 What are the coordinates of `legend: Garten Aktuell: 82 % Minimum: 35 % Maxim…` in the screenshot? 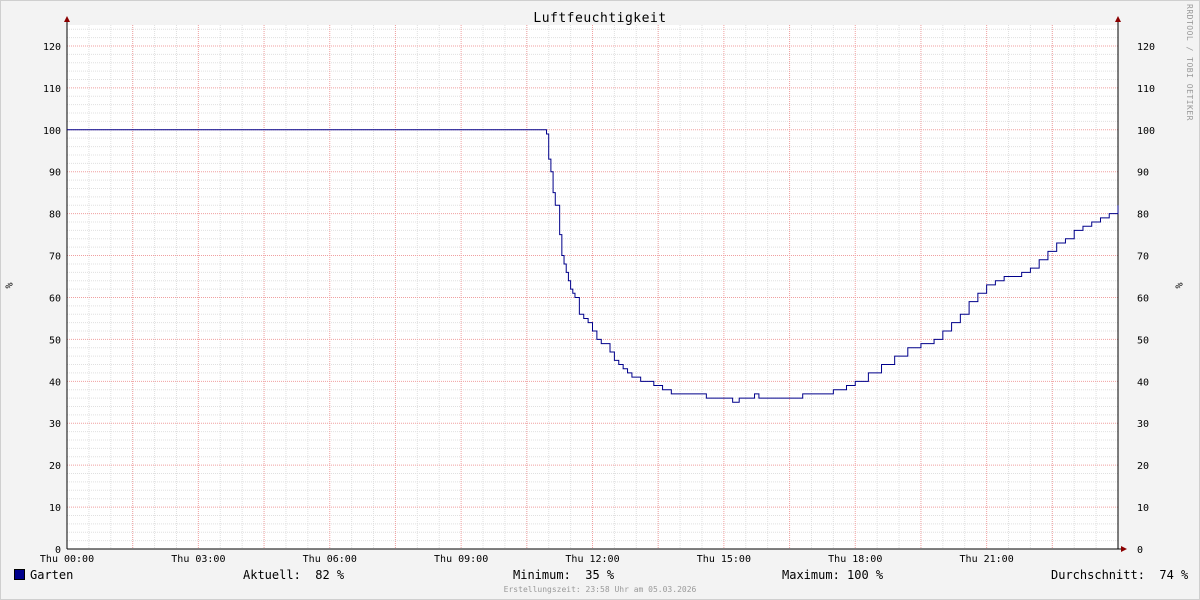 It's located at (600, 576).